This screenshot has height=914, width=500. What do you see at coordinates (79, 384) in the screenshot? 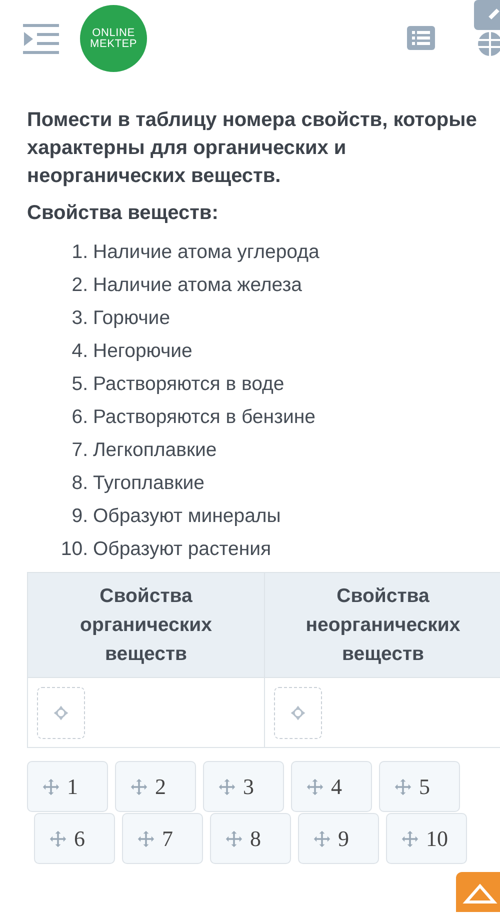
I see `item-number: 5.` at bounding box center [79, 384].